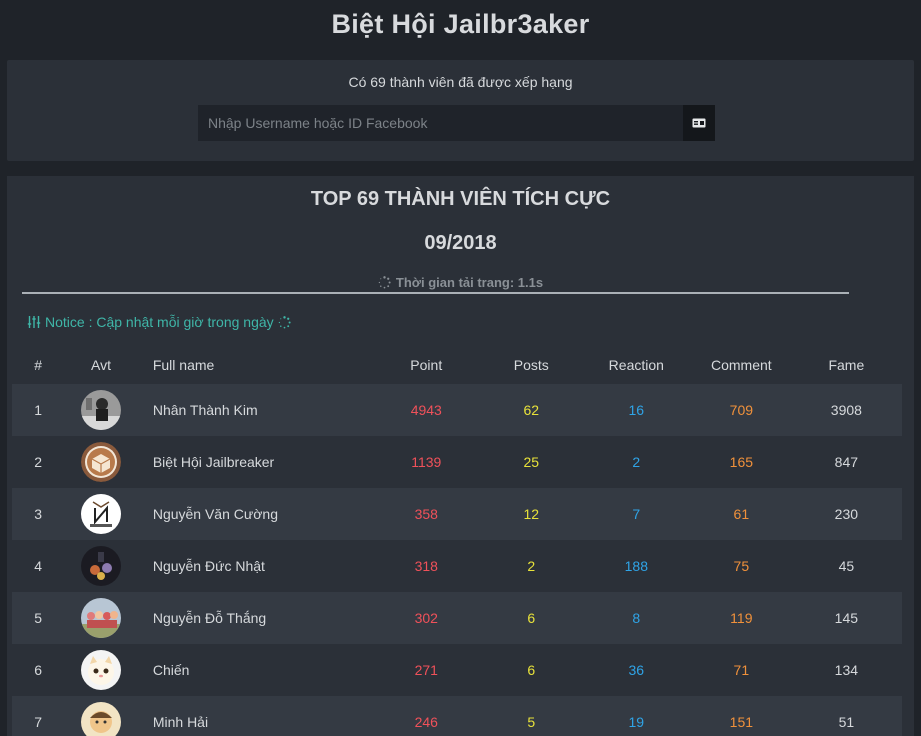  Describe the element at coordinates (38, 722) in the screenshot. I see `rank: 7` at that location.